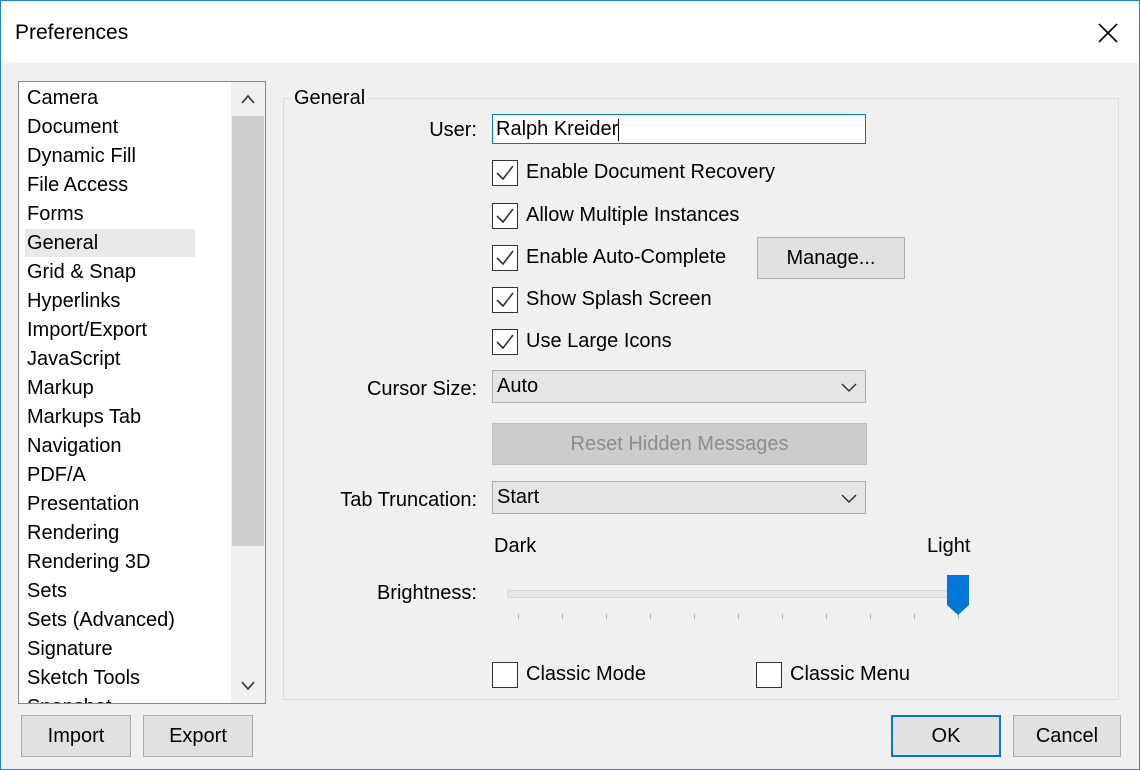 This screenshot has height=770, width=1140. I want to click on category-item: Dynamic Fill, so click(110, 156).